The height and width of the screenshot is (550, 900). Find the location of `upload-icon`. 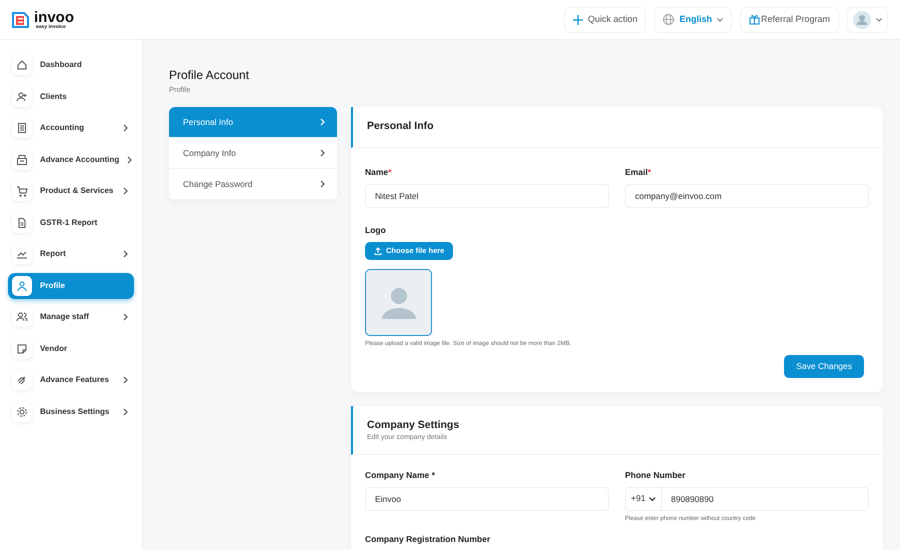

upload-icon is located at coordinates (378, 250).